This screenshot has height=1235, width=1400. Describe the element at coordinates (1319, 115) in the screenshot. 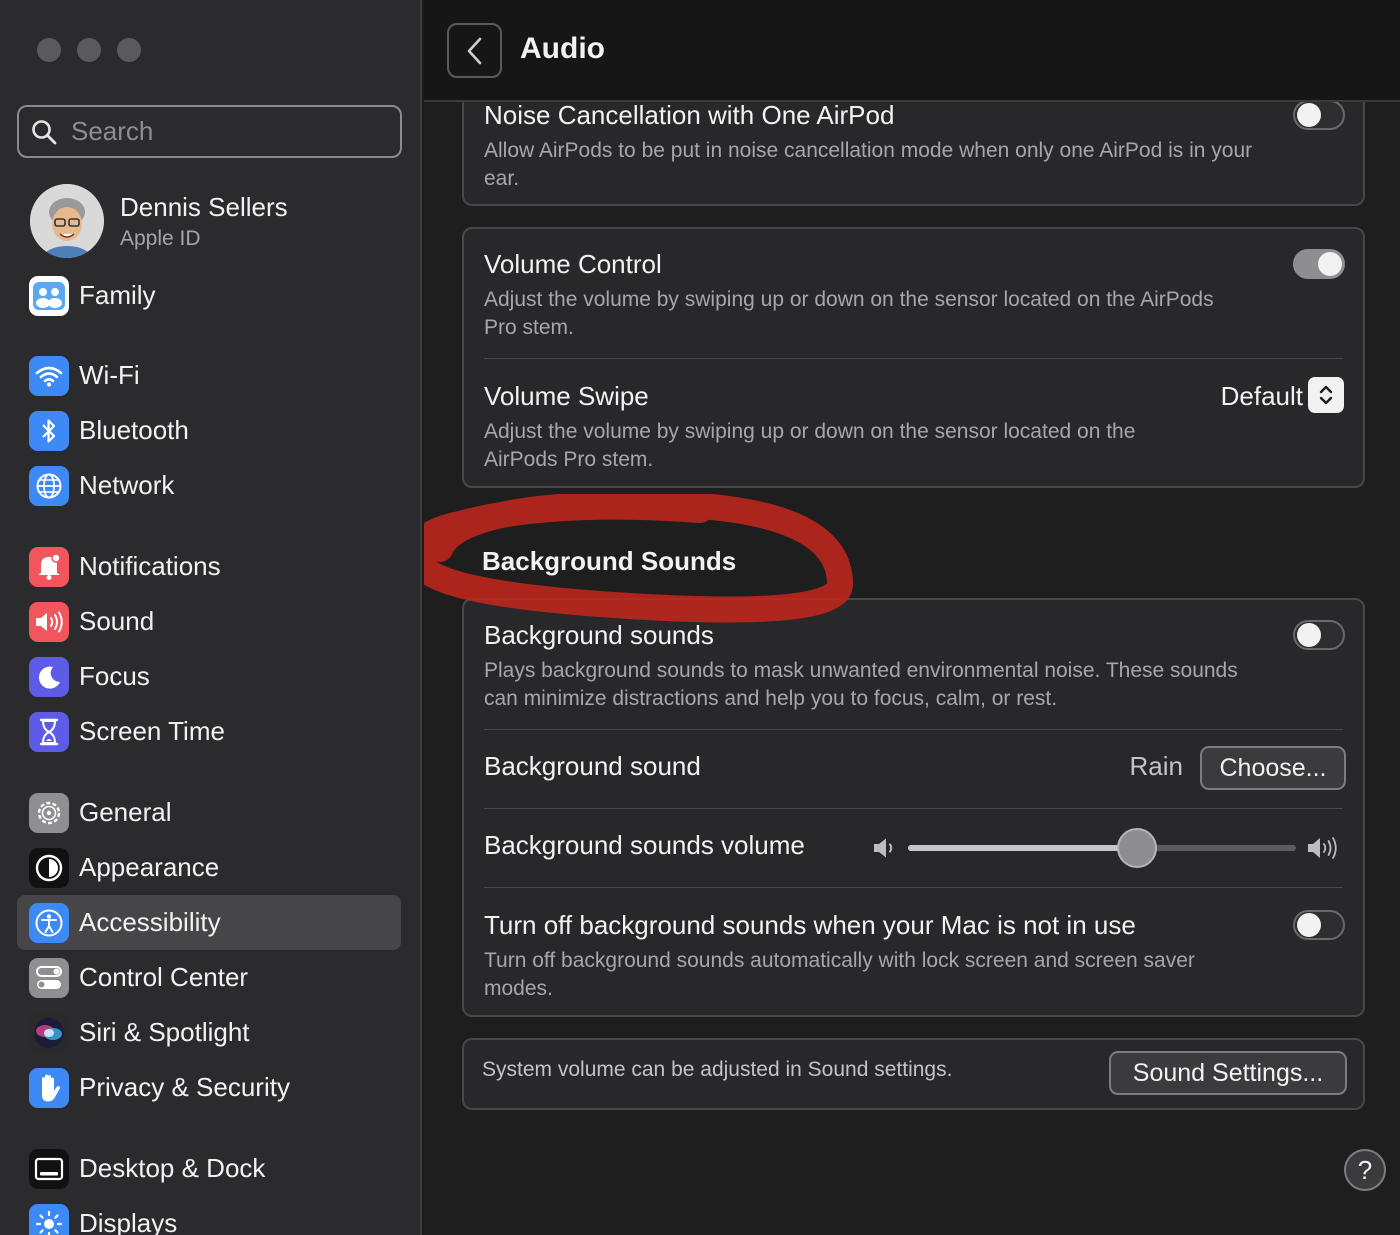

I see `noise-cancellation-toggle` at that location.